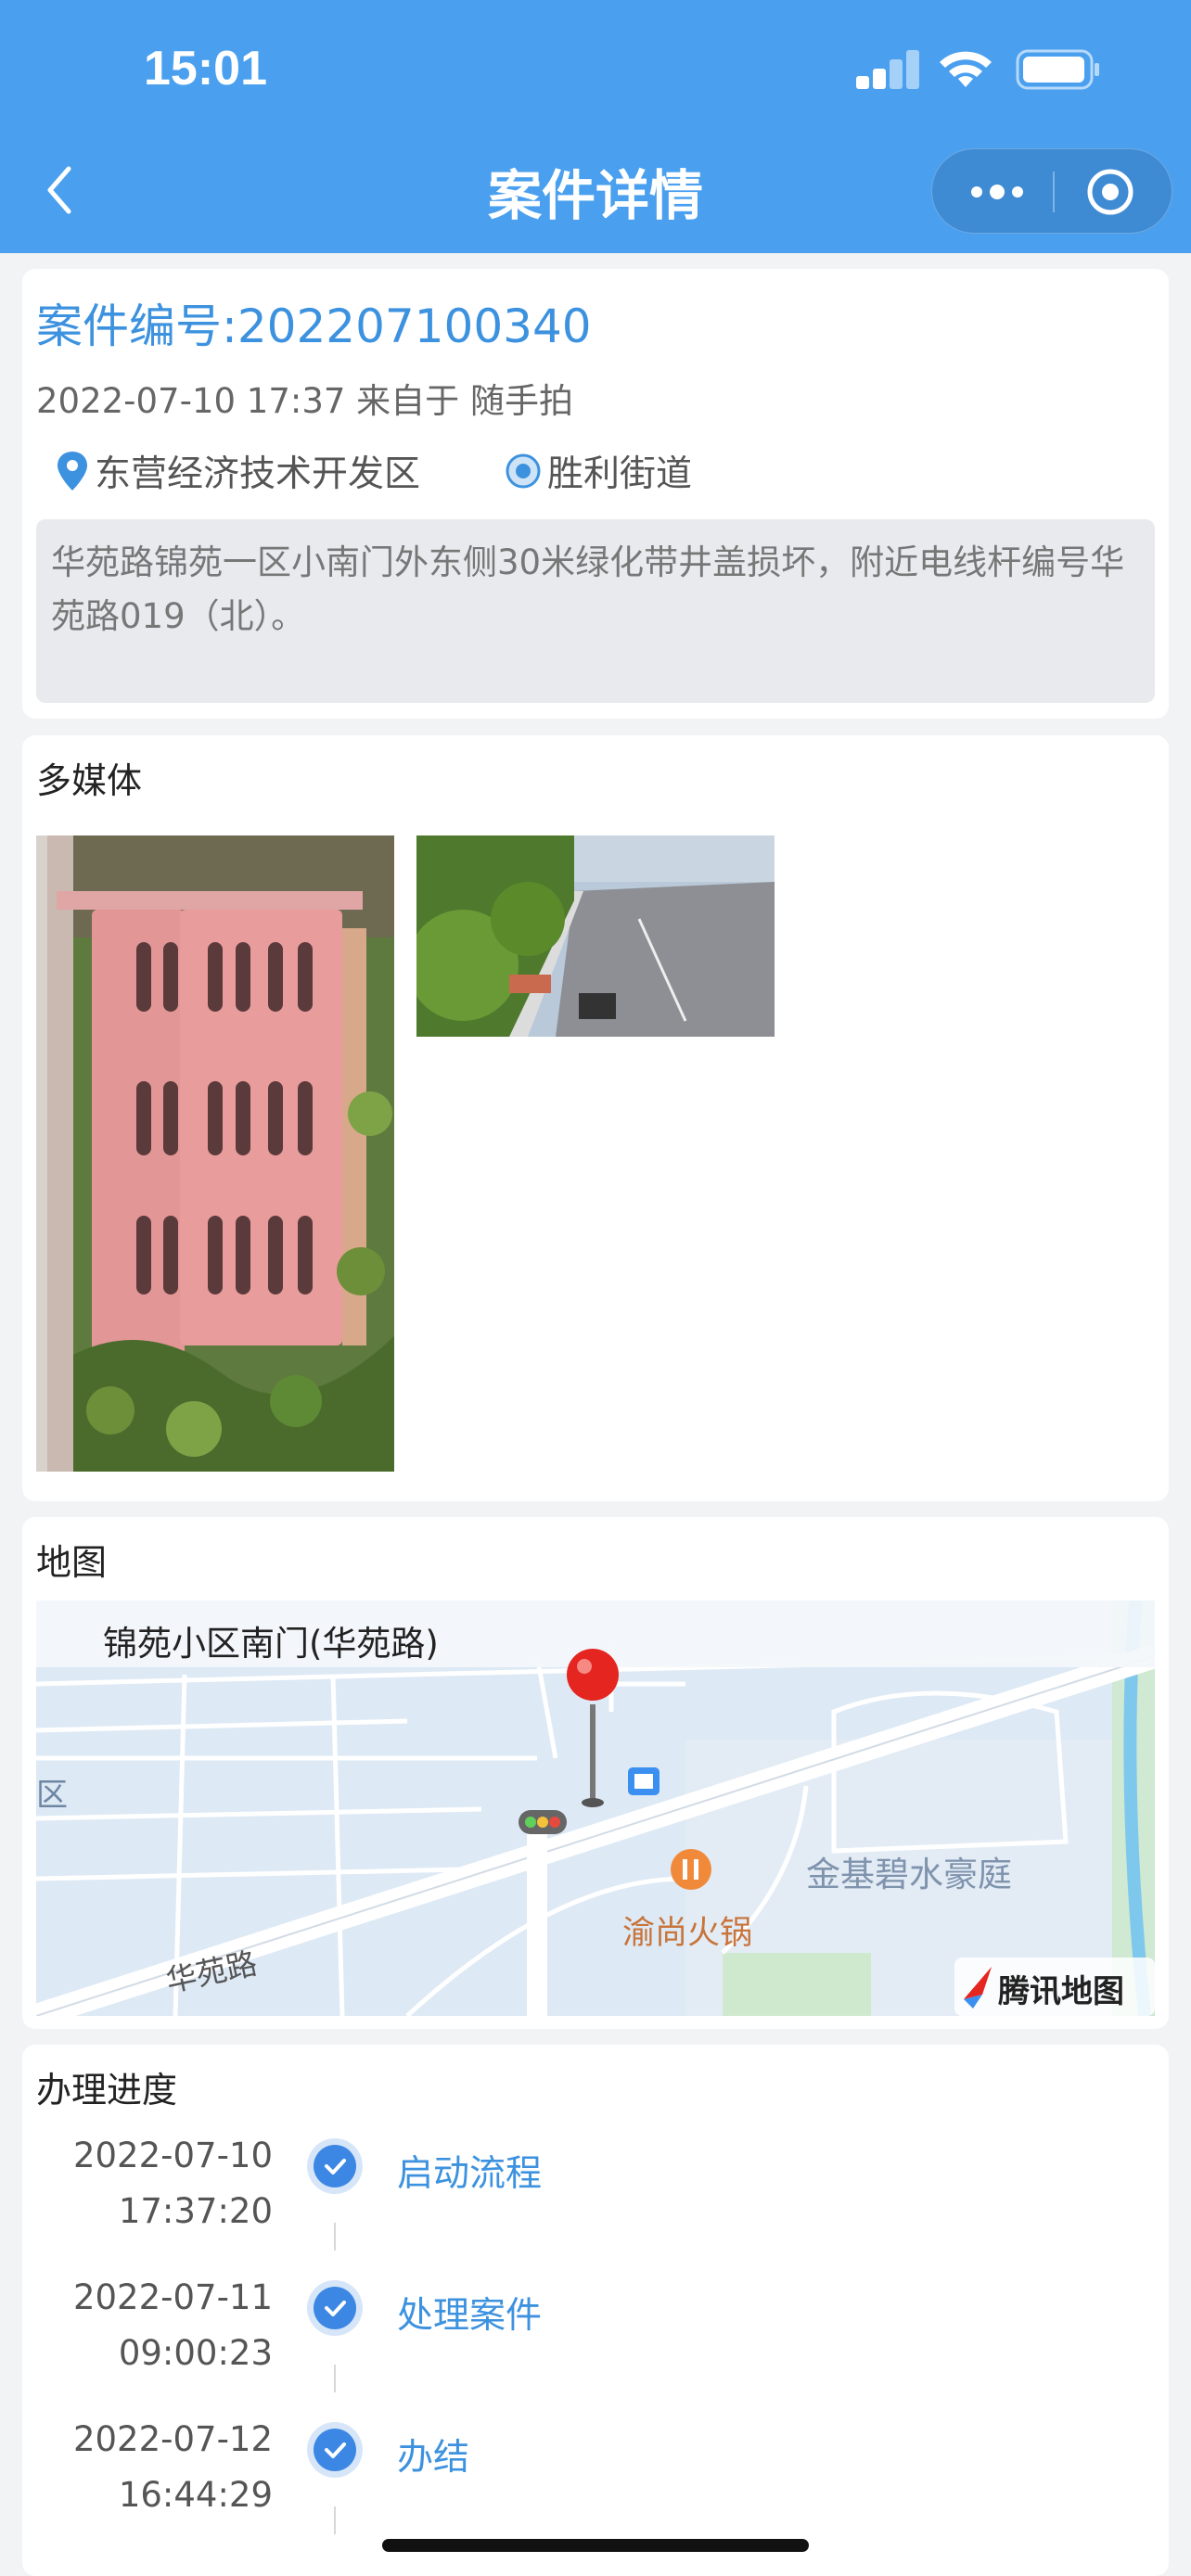 This screenshot has width=1191, height=2576. I want to click on step-date: 2022-07-10, so click(172, 2155).